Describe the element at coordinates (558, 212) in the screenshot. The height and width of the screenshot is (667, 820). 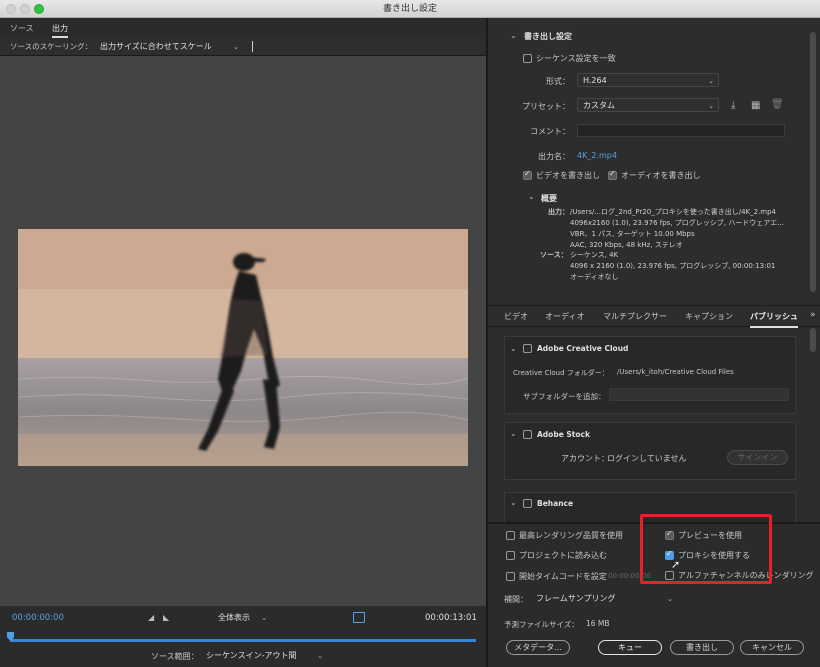
I see `summary-output-label: 出力：` at that location.